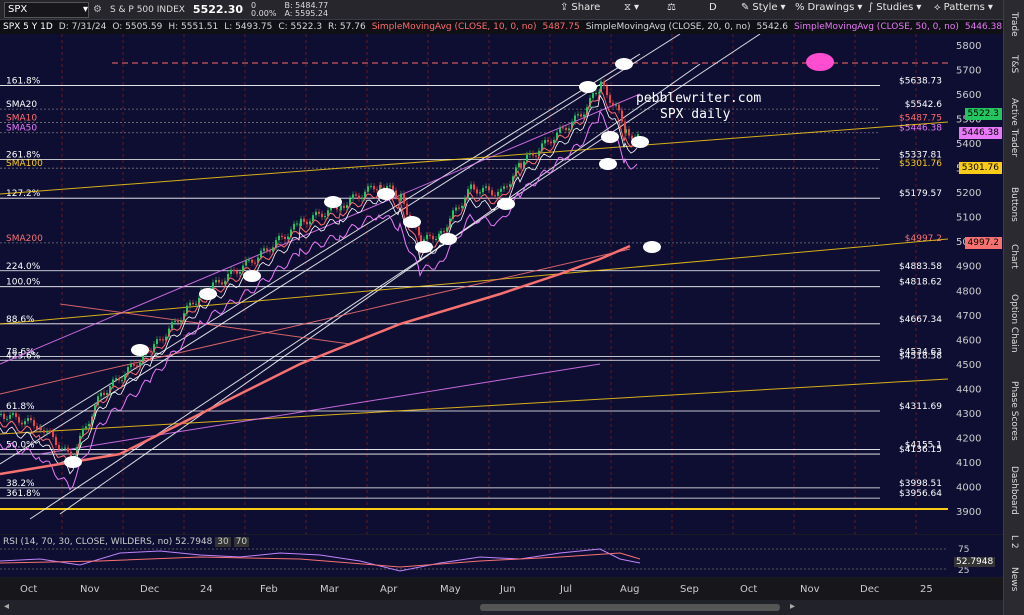  What do you see at coordinates (975, 562) in the screenshot?
I see `rsi-value-badge: 52.7948` at bounding box center [975, 562].